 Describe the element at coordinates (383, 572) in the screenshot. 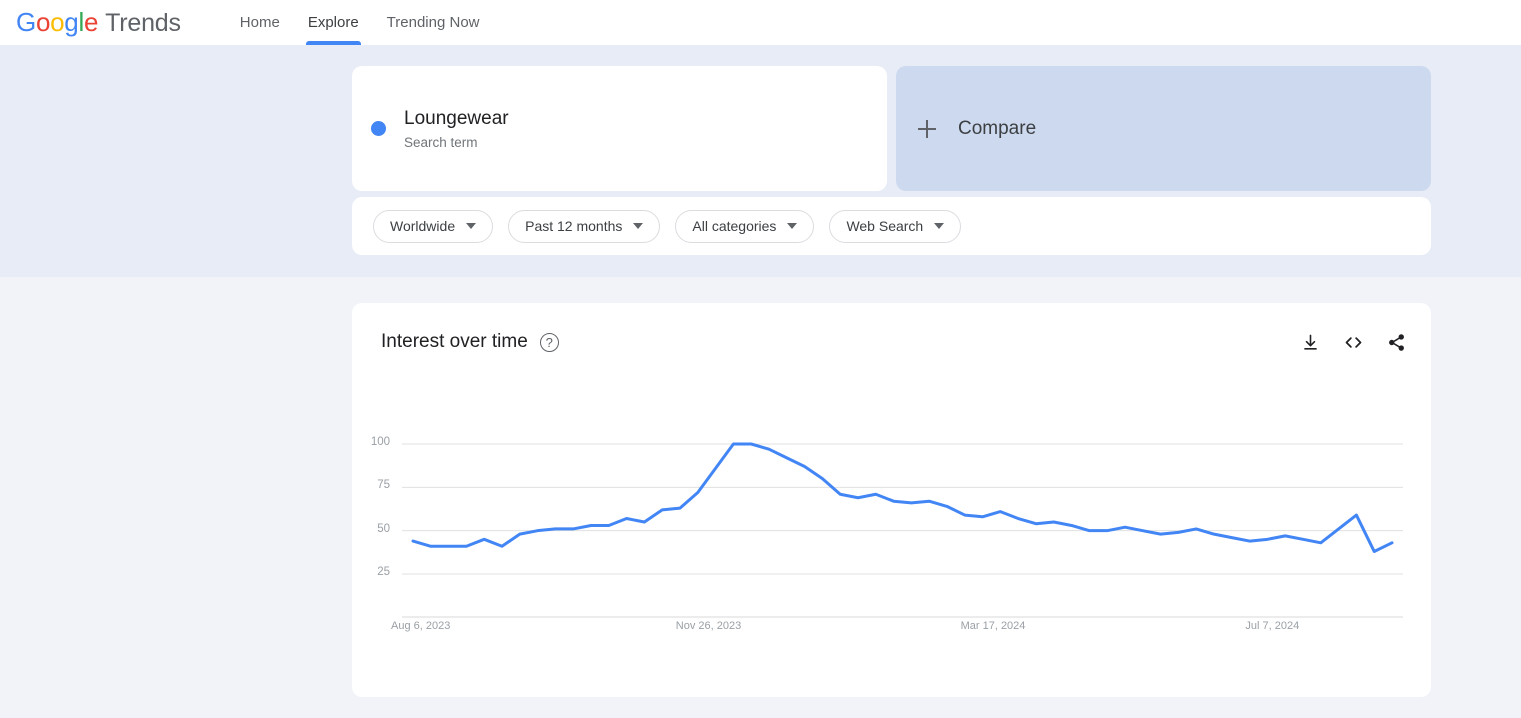

I see `y-axis-tick-label: 25` at that location.